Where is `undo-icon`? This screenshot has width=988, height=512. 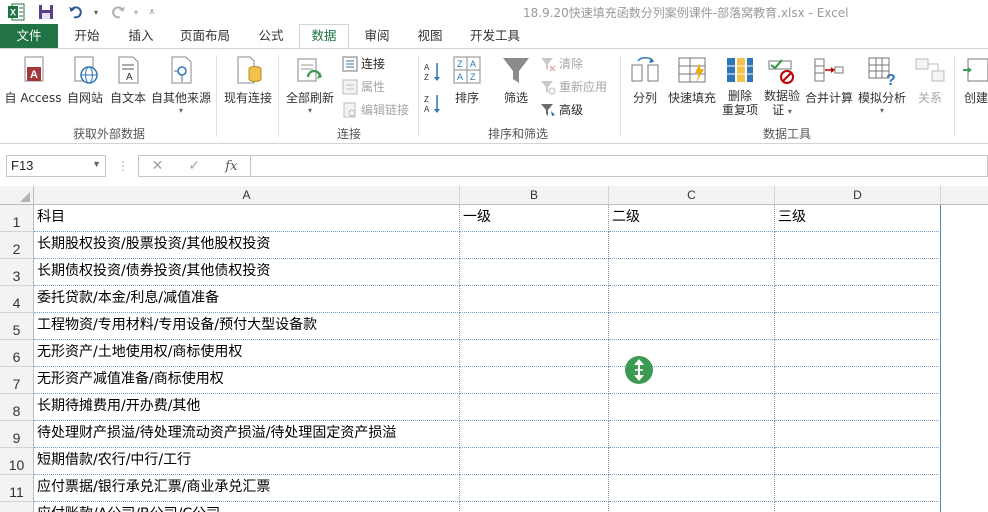 undo-icon is located at coordinates (76, 12).